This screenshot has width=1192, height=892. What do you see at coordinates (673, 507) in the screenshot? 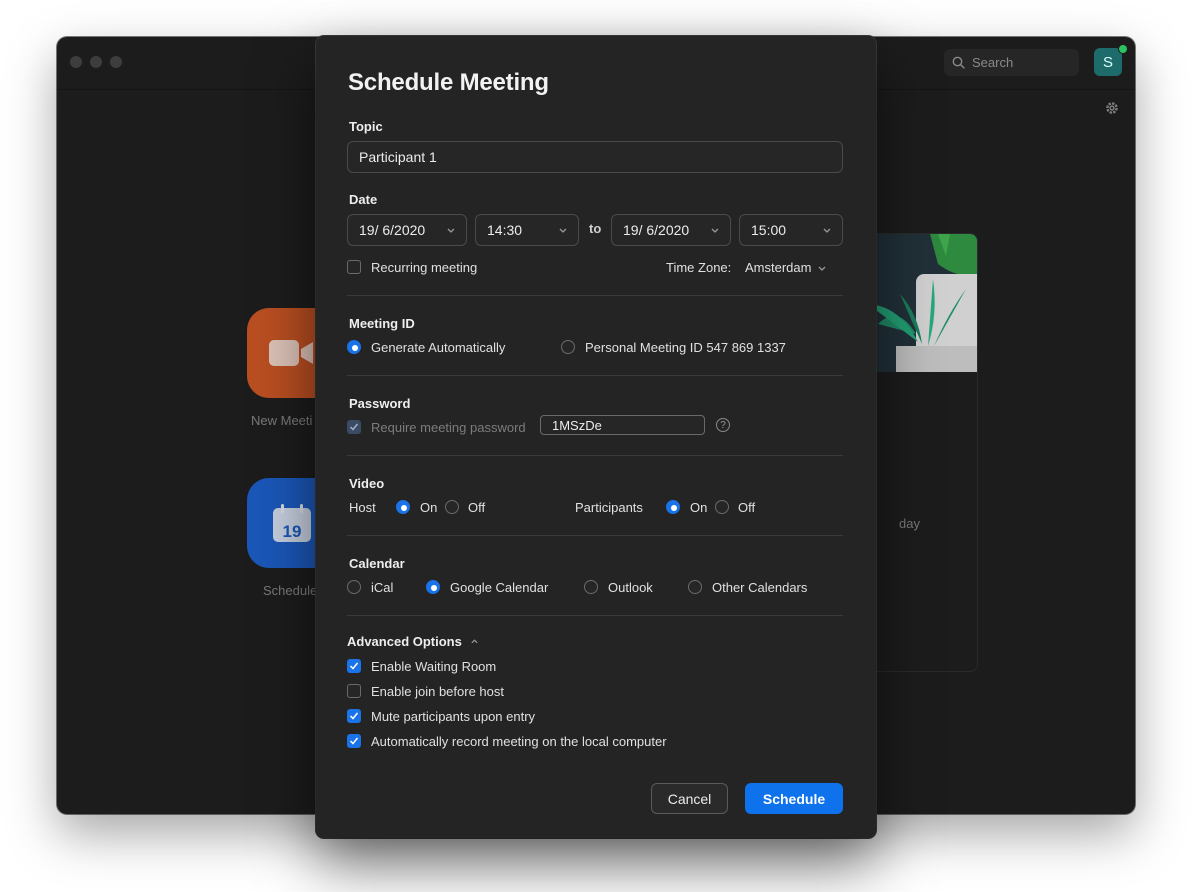
I see `participants-video-on-radio` at bounding box center [673, 507].